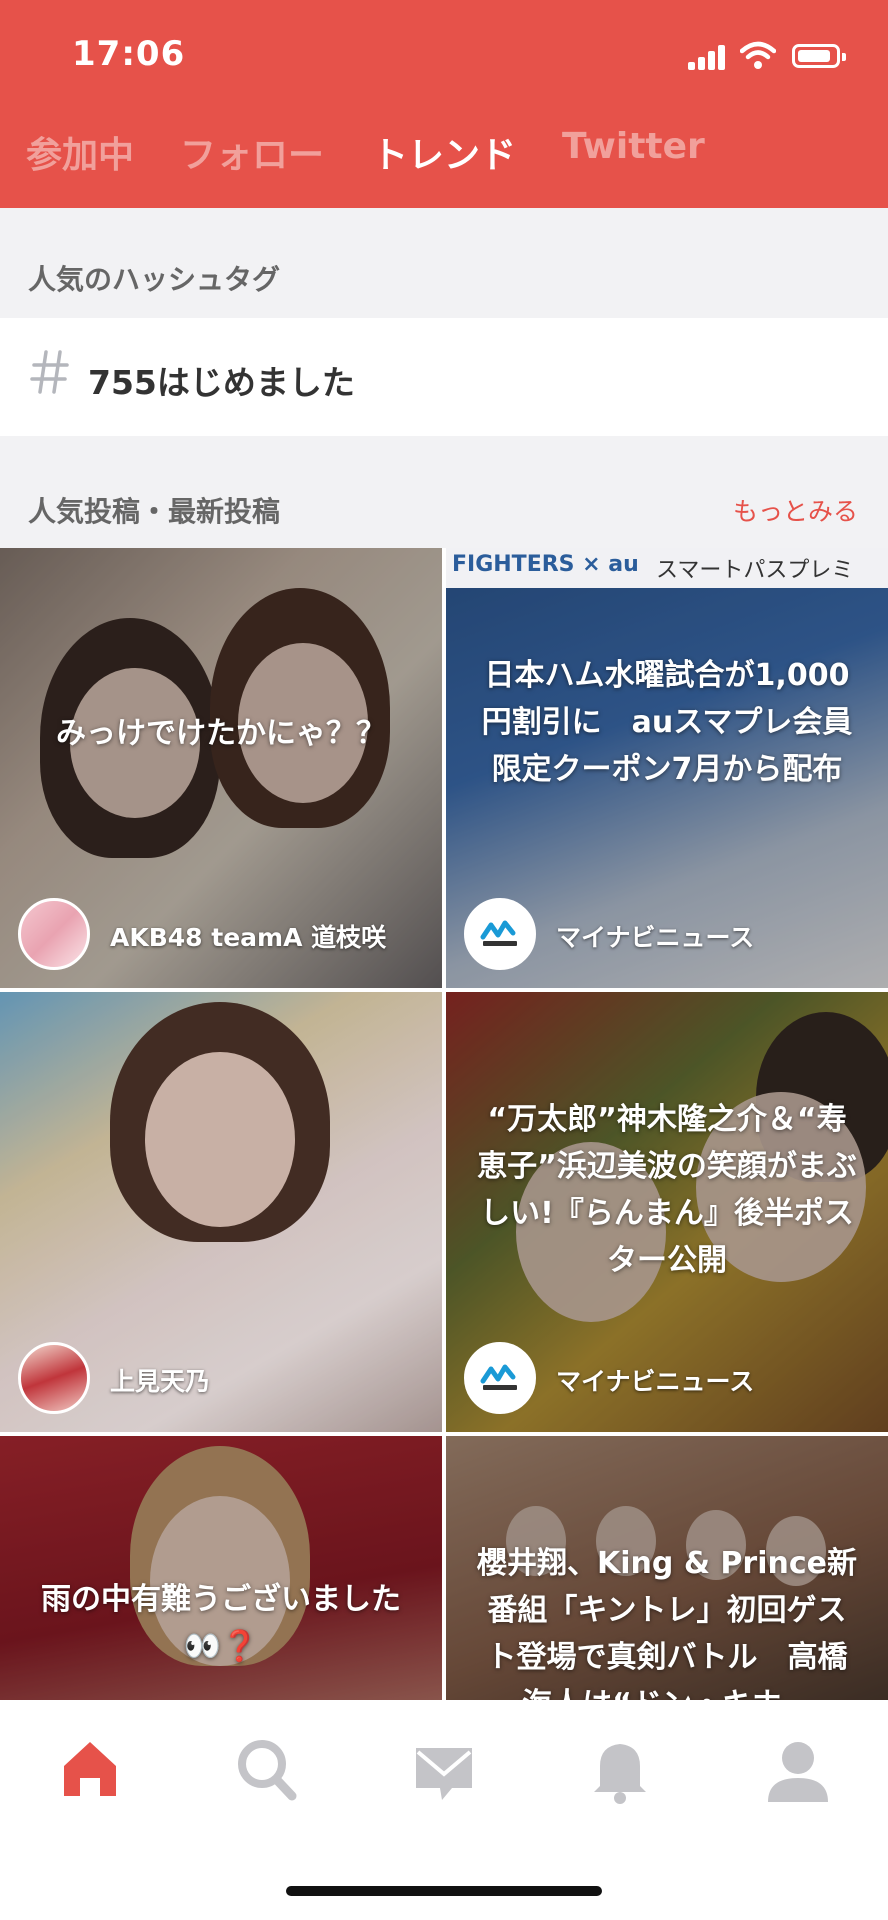 The height and width of the screenshot is (1920, 888). What do you see at coordinates (667, 722) in the screenshot?
I see `post-caption: 日本ハム水曜試合が1,000円割引に auスマプレ会員限定クーポン7月から配布` at bounding box center [667, 722].